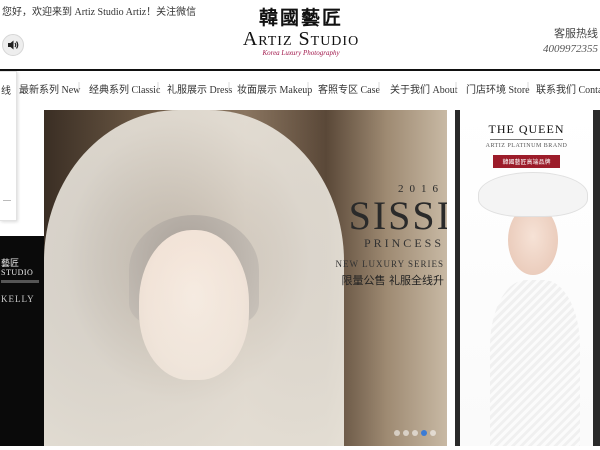 Image resolution: width=600 pixels, height=450 pixels. I want to click on nav-item-makeup: 妆面展示 Makeup, so click(274, 88).